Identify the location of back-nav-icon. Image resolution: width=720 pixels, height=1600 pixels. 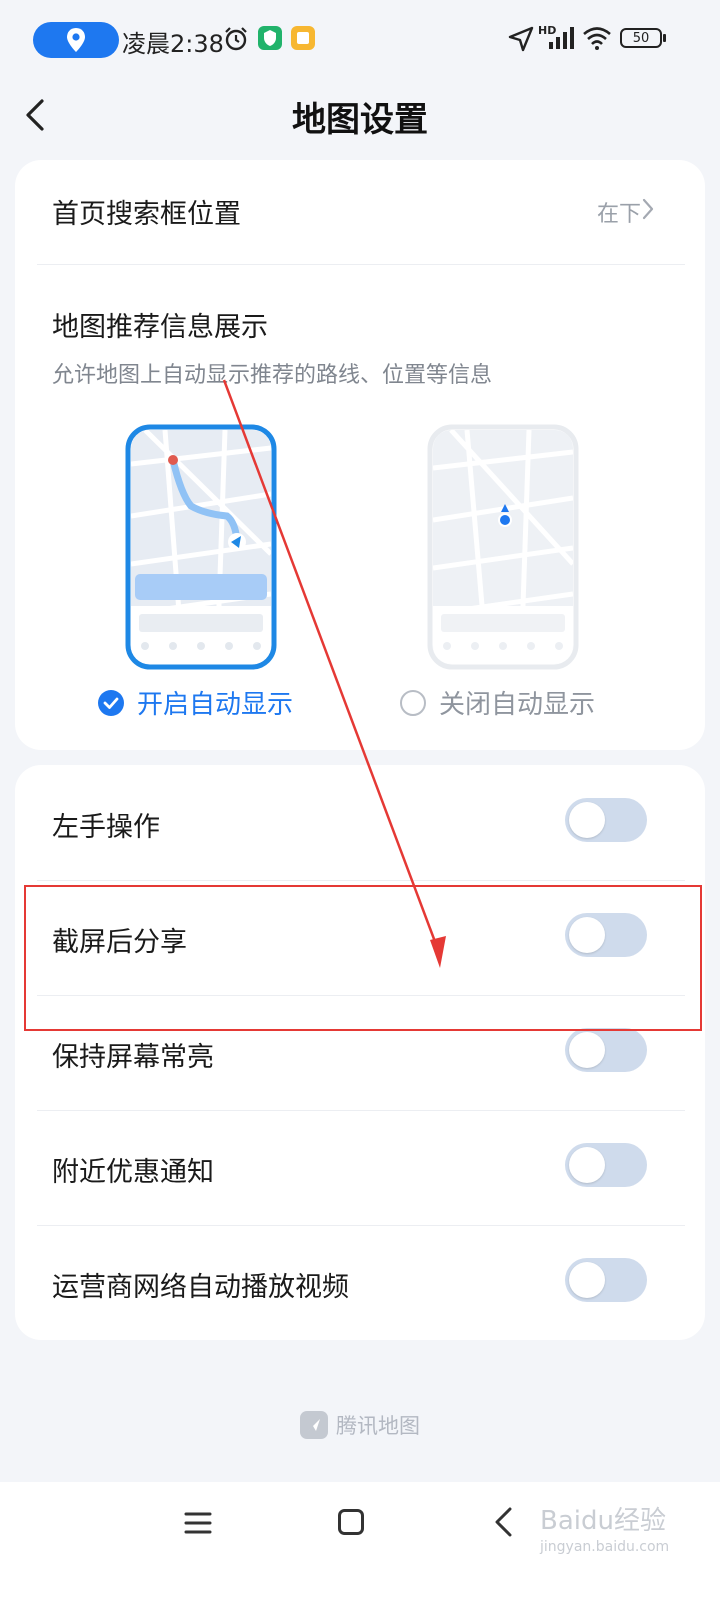
(503, 1522).